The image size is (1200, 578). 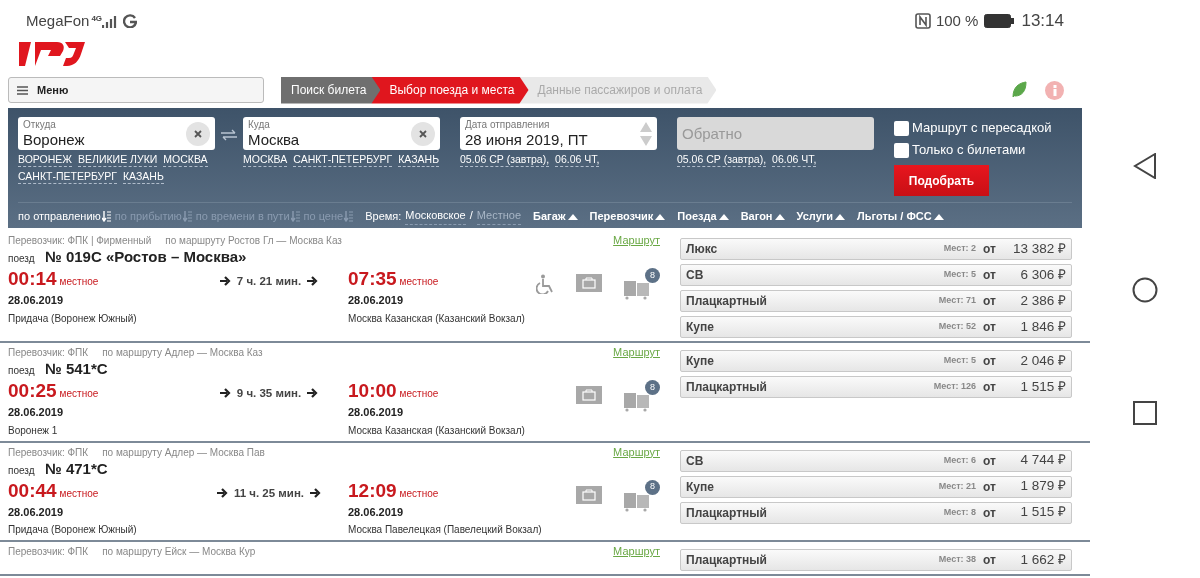 What do you see at coordinates (372, 279) in the screenshot?
I see `arrival-time: 07:35` at bounding box center [372, 279].